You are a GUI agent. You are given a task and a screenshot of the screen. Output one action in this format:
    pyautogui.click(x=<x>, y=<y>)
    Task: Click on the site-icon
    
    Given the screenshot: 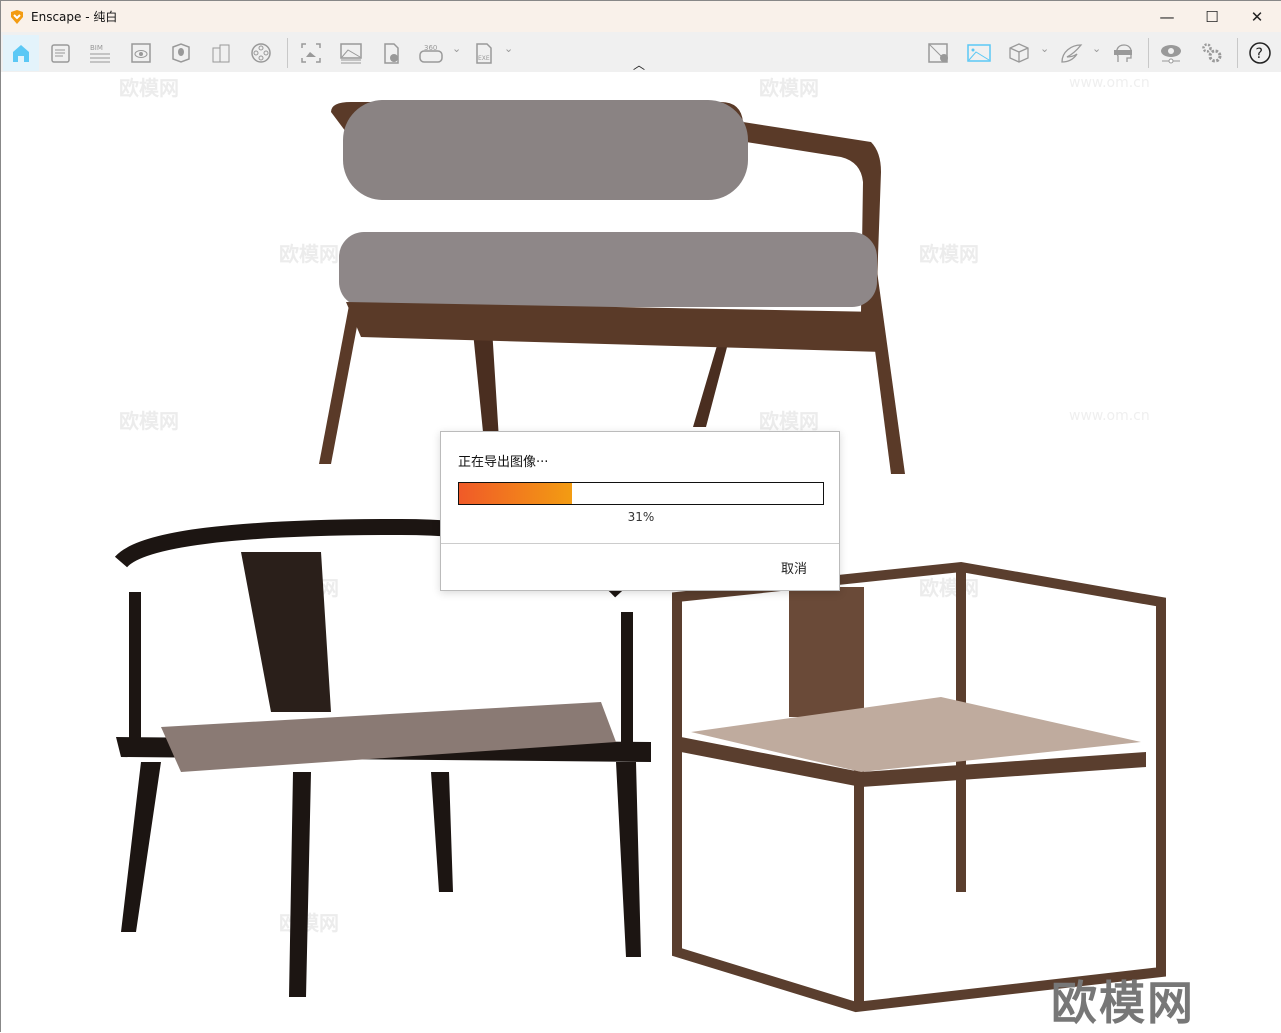 What is the action you would take?
    pyautogui.click(x=181, y=53)
    